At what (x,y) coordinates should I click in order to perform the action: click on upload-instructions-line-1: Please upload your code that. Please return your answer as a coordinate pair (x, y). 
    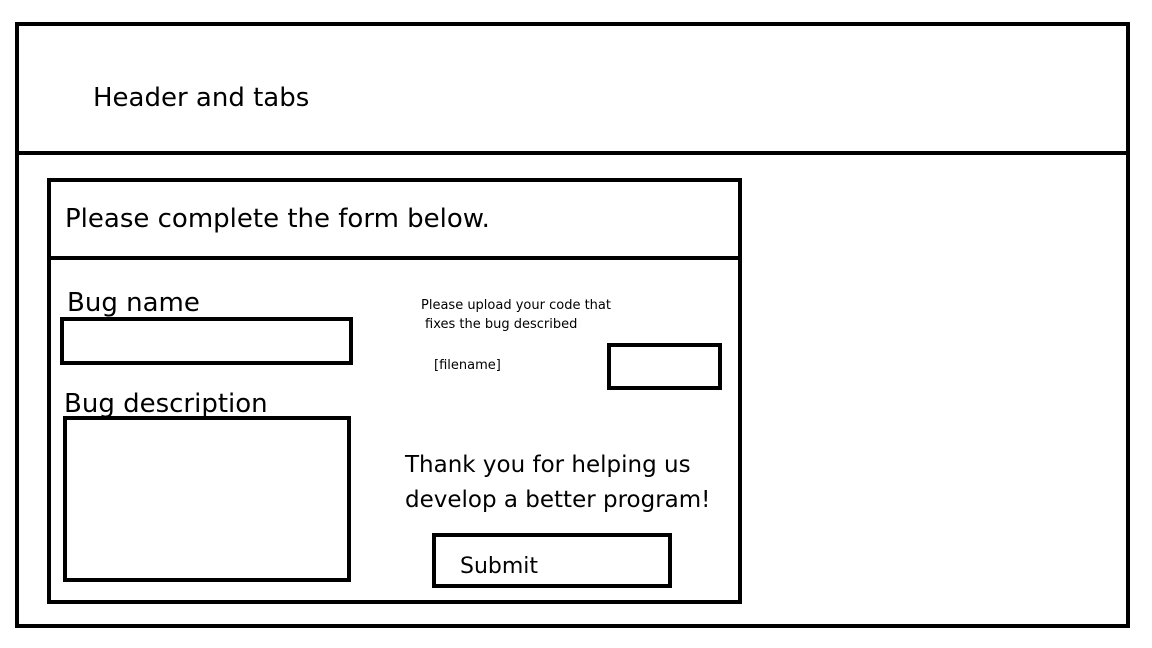
    Looking at the image, I should click on (516, 305).